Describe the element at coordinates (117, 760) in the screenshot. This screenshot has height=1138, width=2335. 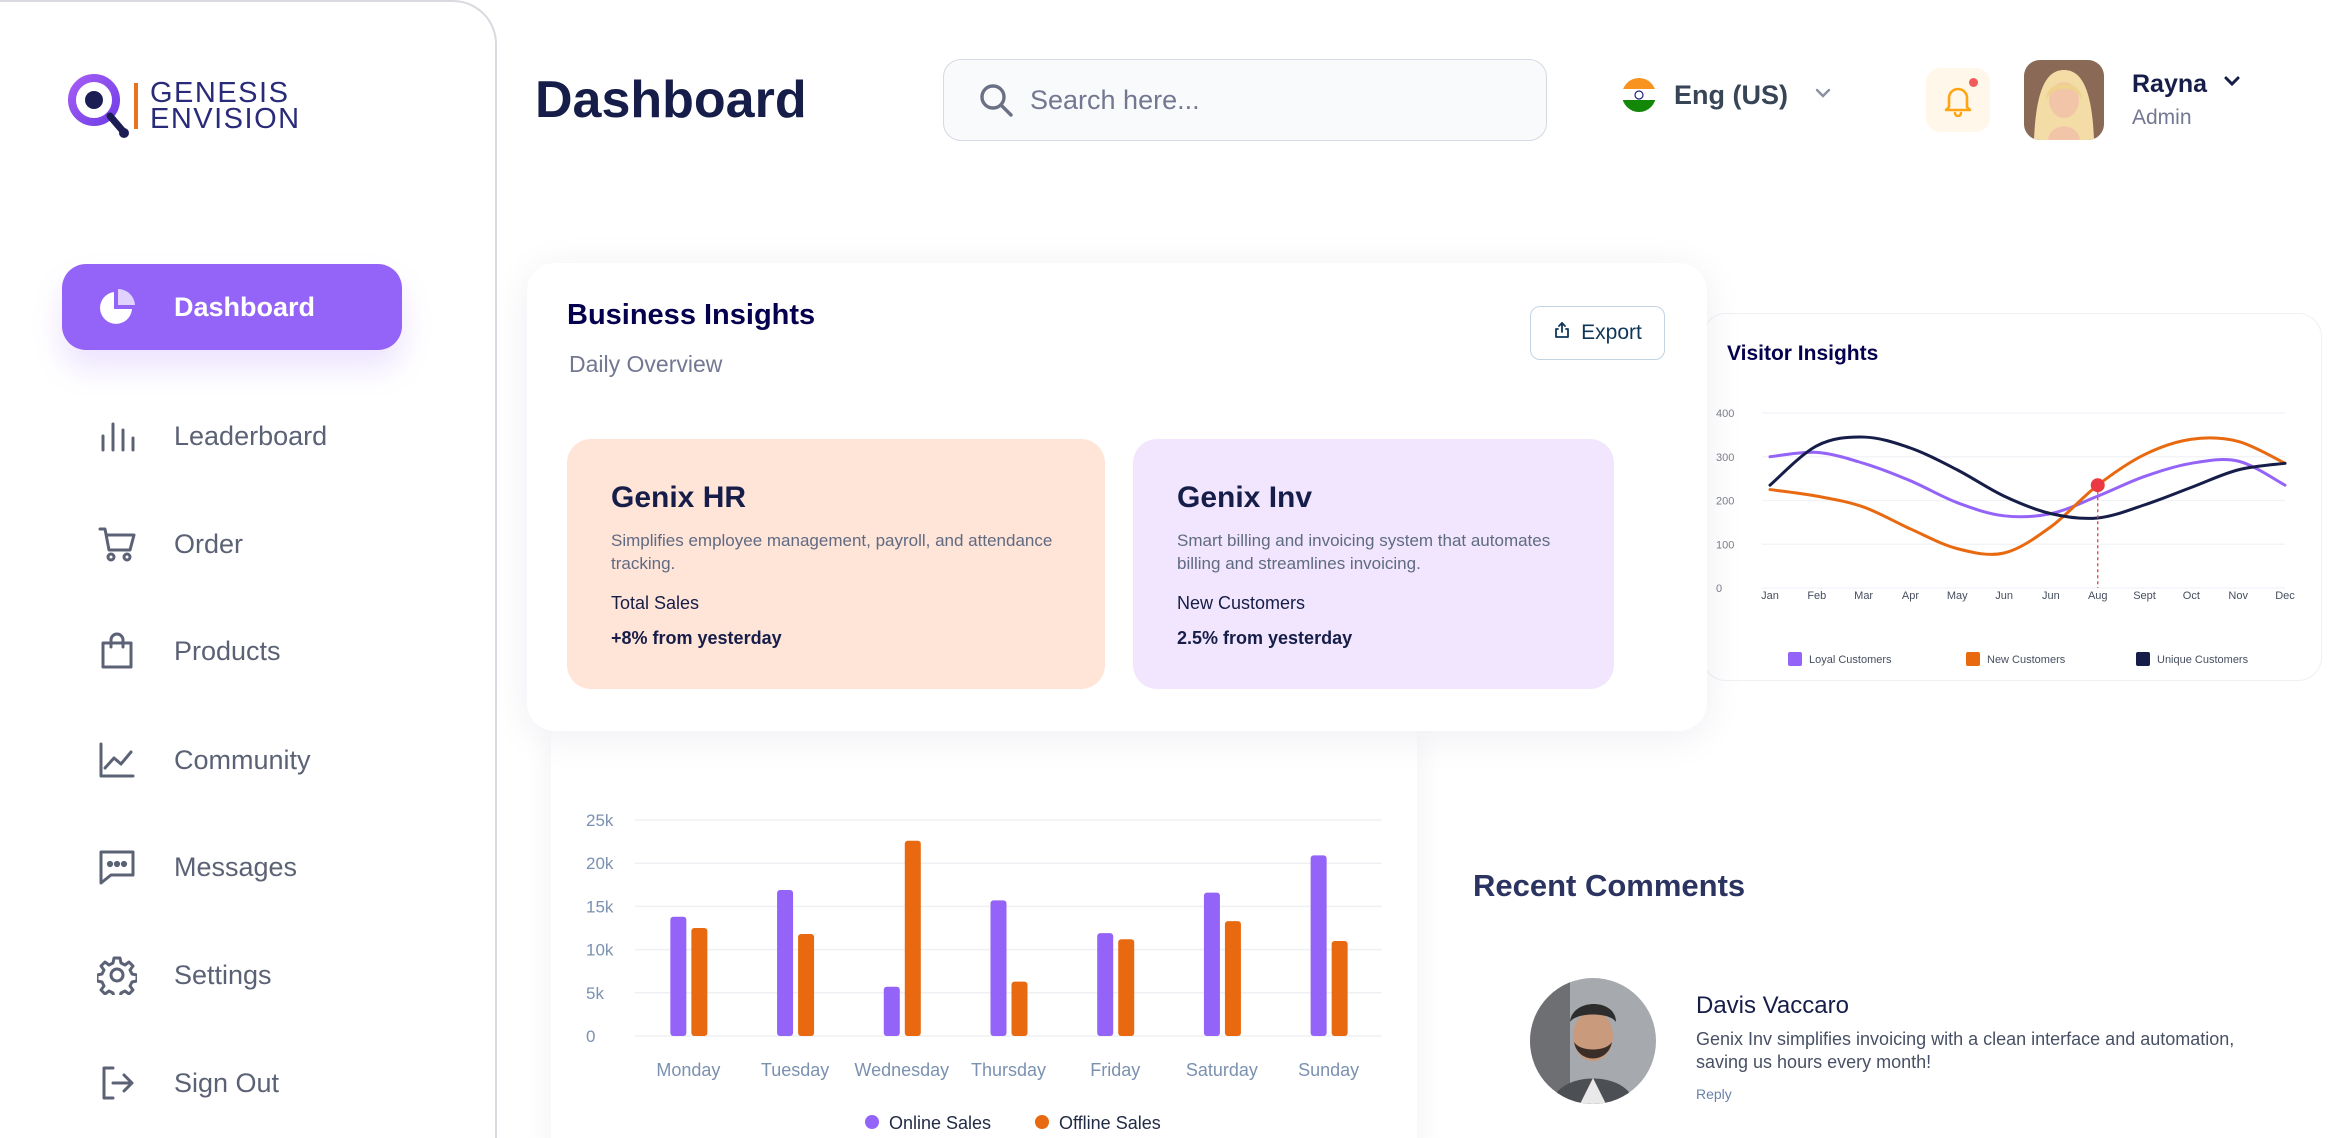
I see `line-chart-icon` at that location.